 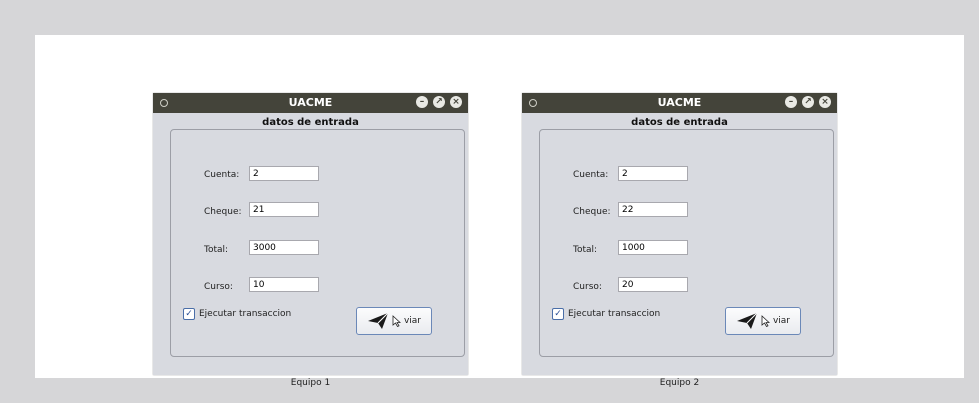 What do you see at coordinates (310, 383) in the screenshot?
I see `caption-equipo-1: Equipo 1` at bounding box center [310, 383].